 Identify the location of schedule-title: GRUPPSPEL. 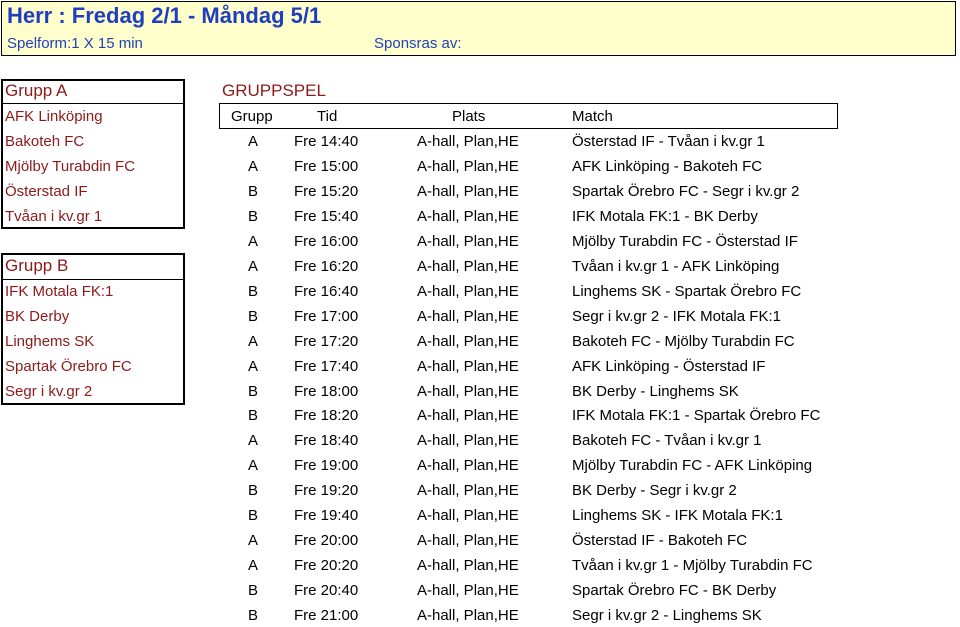
(274, 90).